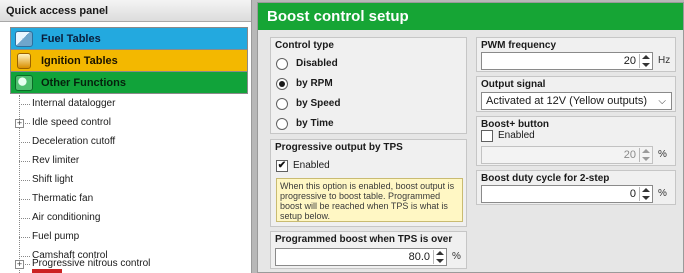  I want to click on tree-item-label: Deceleration cutoff, so click(74, 141).